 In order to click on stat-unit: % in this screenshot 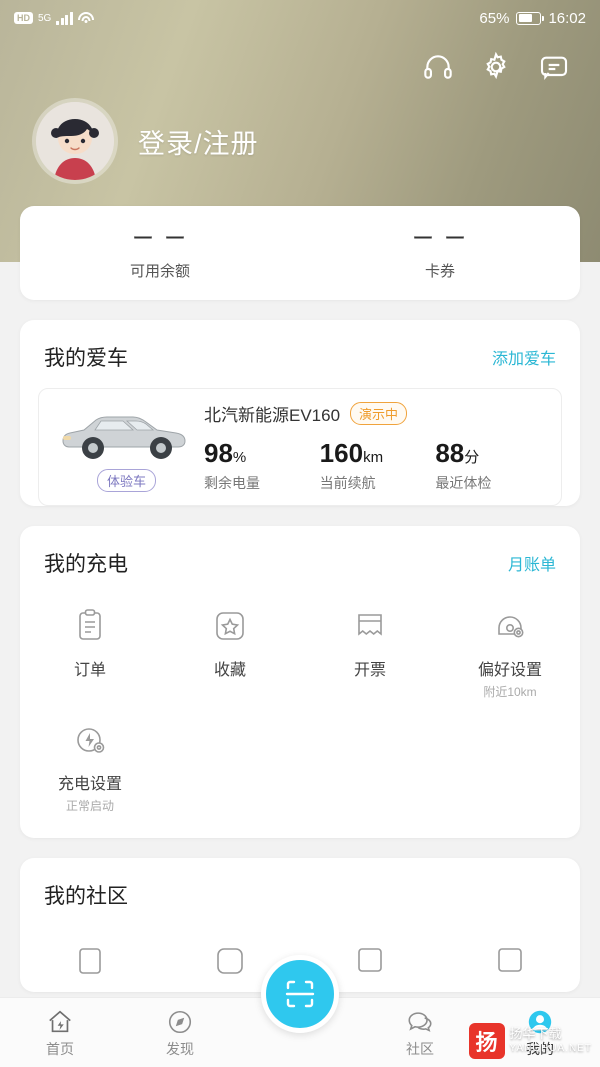, I will do `click(239, 457)`.